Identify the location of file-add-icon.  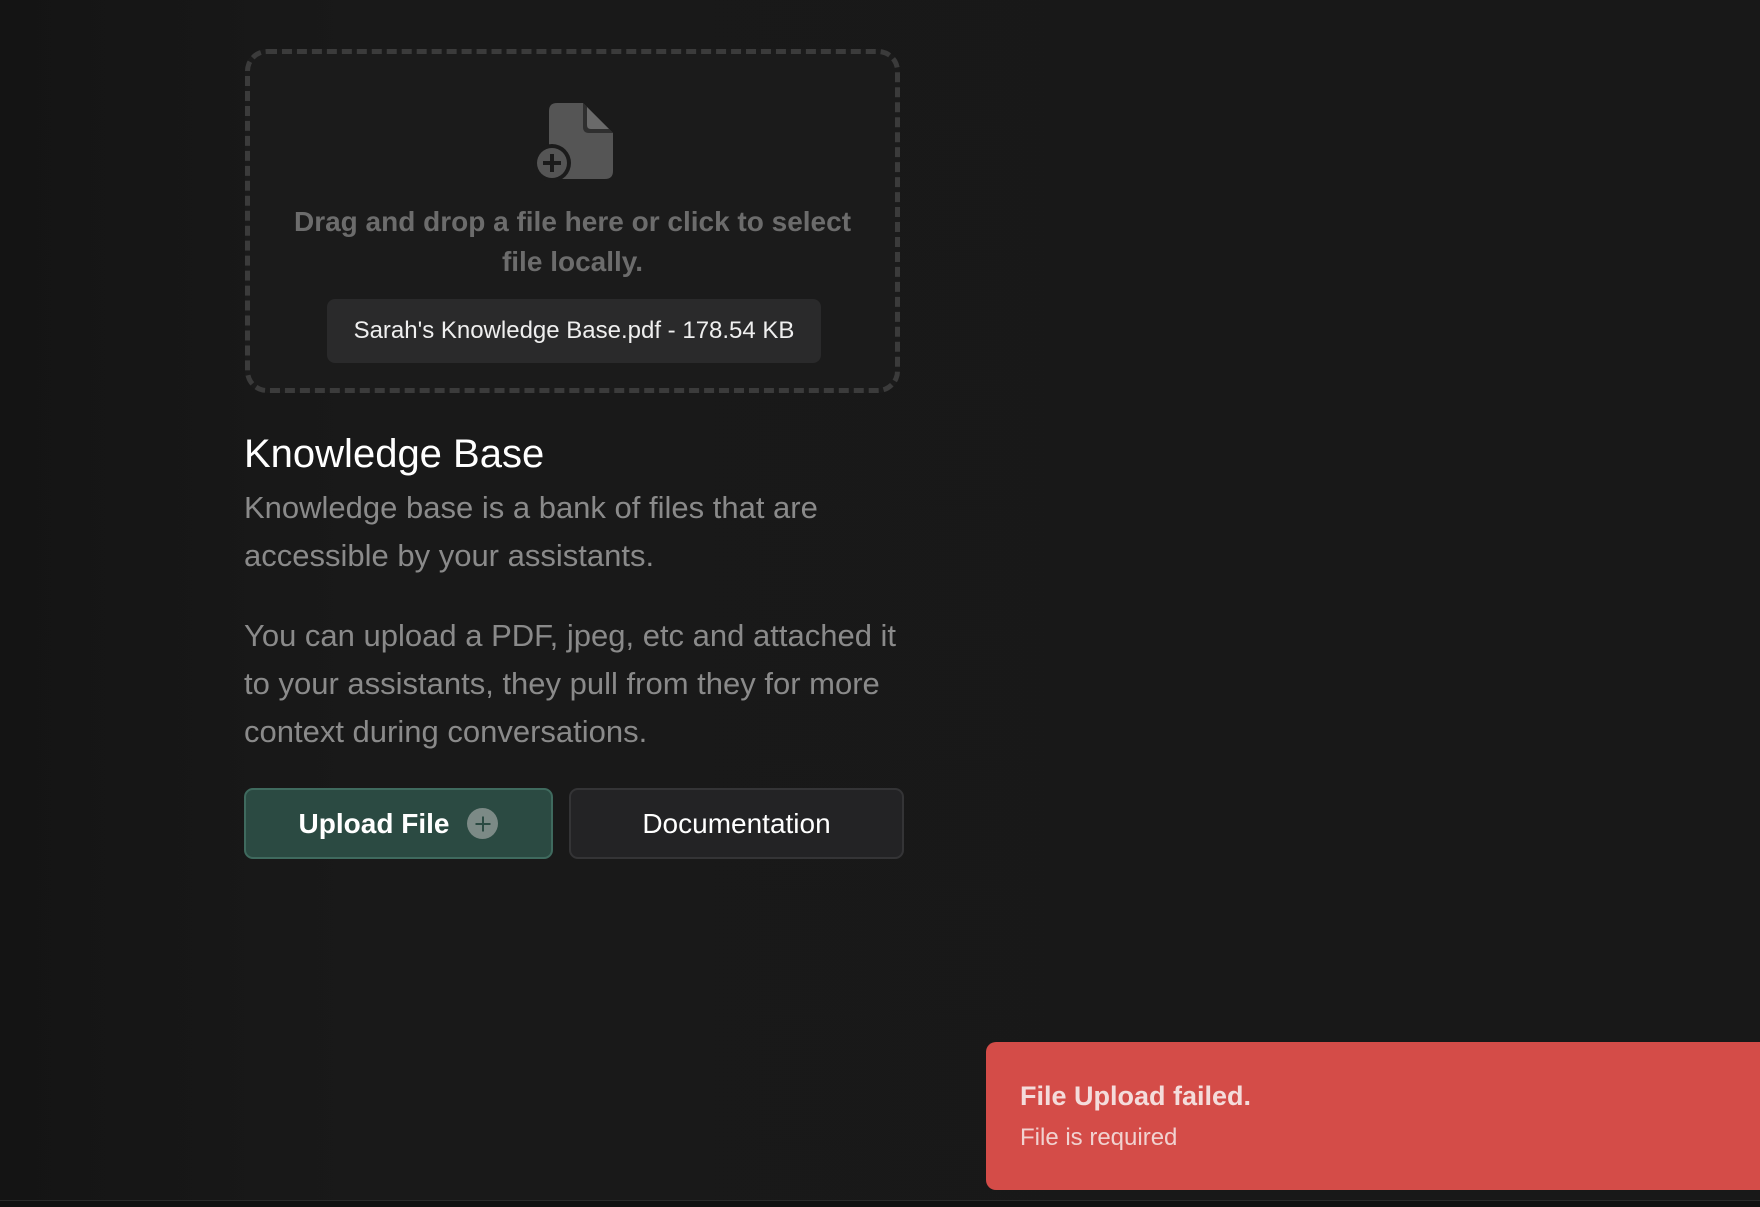
(573, 141).